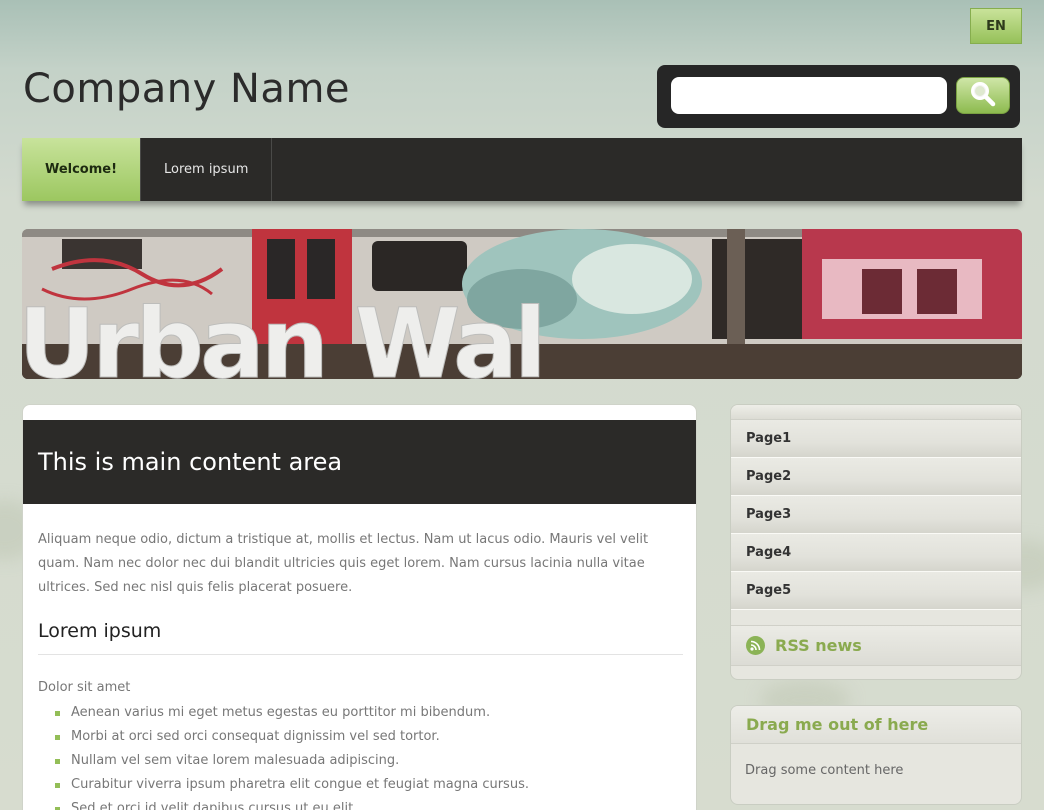 The width and height of the screenshot is (1044, 810). I want to click on search-box, so click(838, 96).